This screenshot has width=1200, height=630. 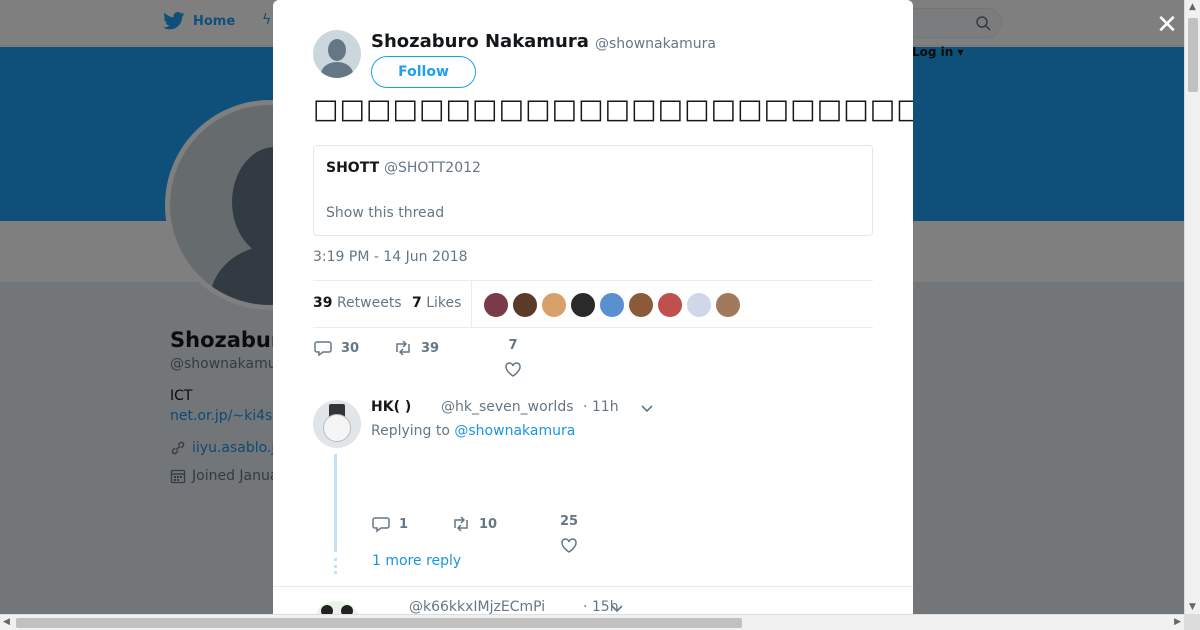 I want to click on tweet-stats: 39 Retweets 7 Likes, so click(x=593, y=304).